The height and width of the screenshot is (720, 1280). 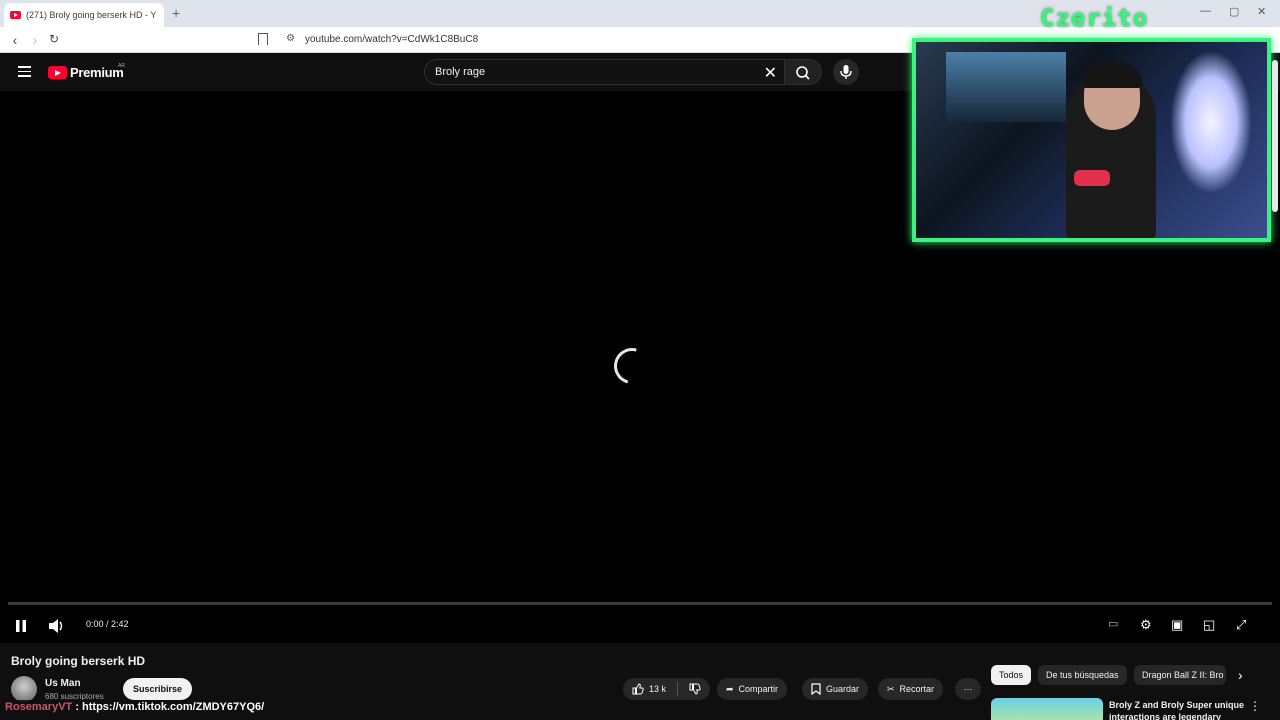 What do you see at coordinates (460, 72) in the screenshot?
I see `search-query: Broly rage` at bounding box center [460, 72].